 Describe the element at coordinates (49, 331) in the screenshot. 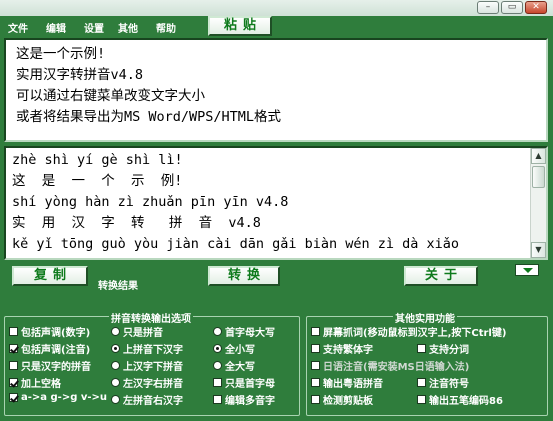

I see `option-tone-number: 包括声调(数字)` at that location.